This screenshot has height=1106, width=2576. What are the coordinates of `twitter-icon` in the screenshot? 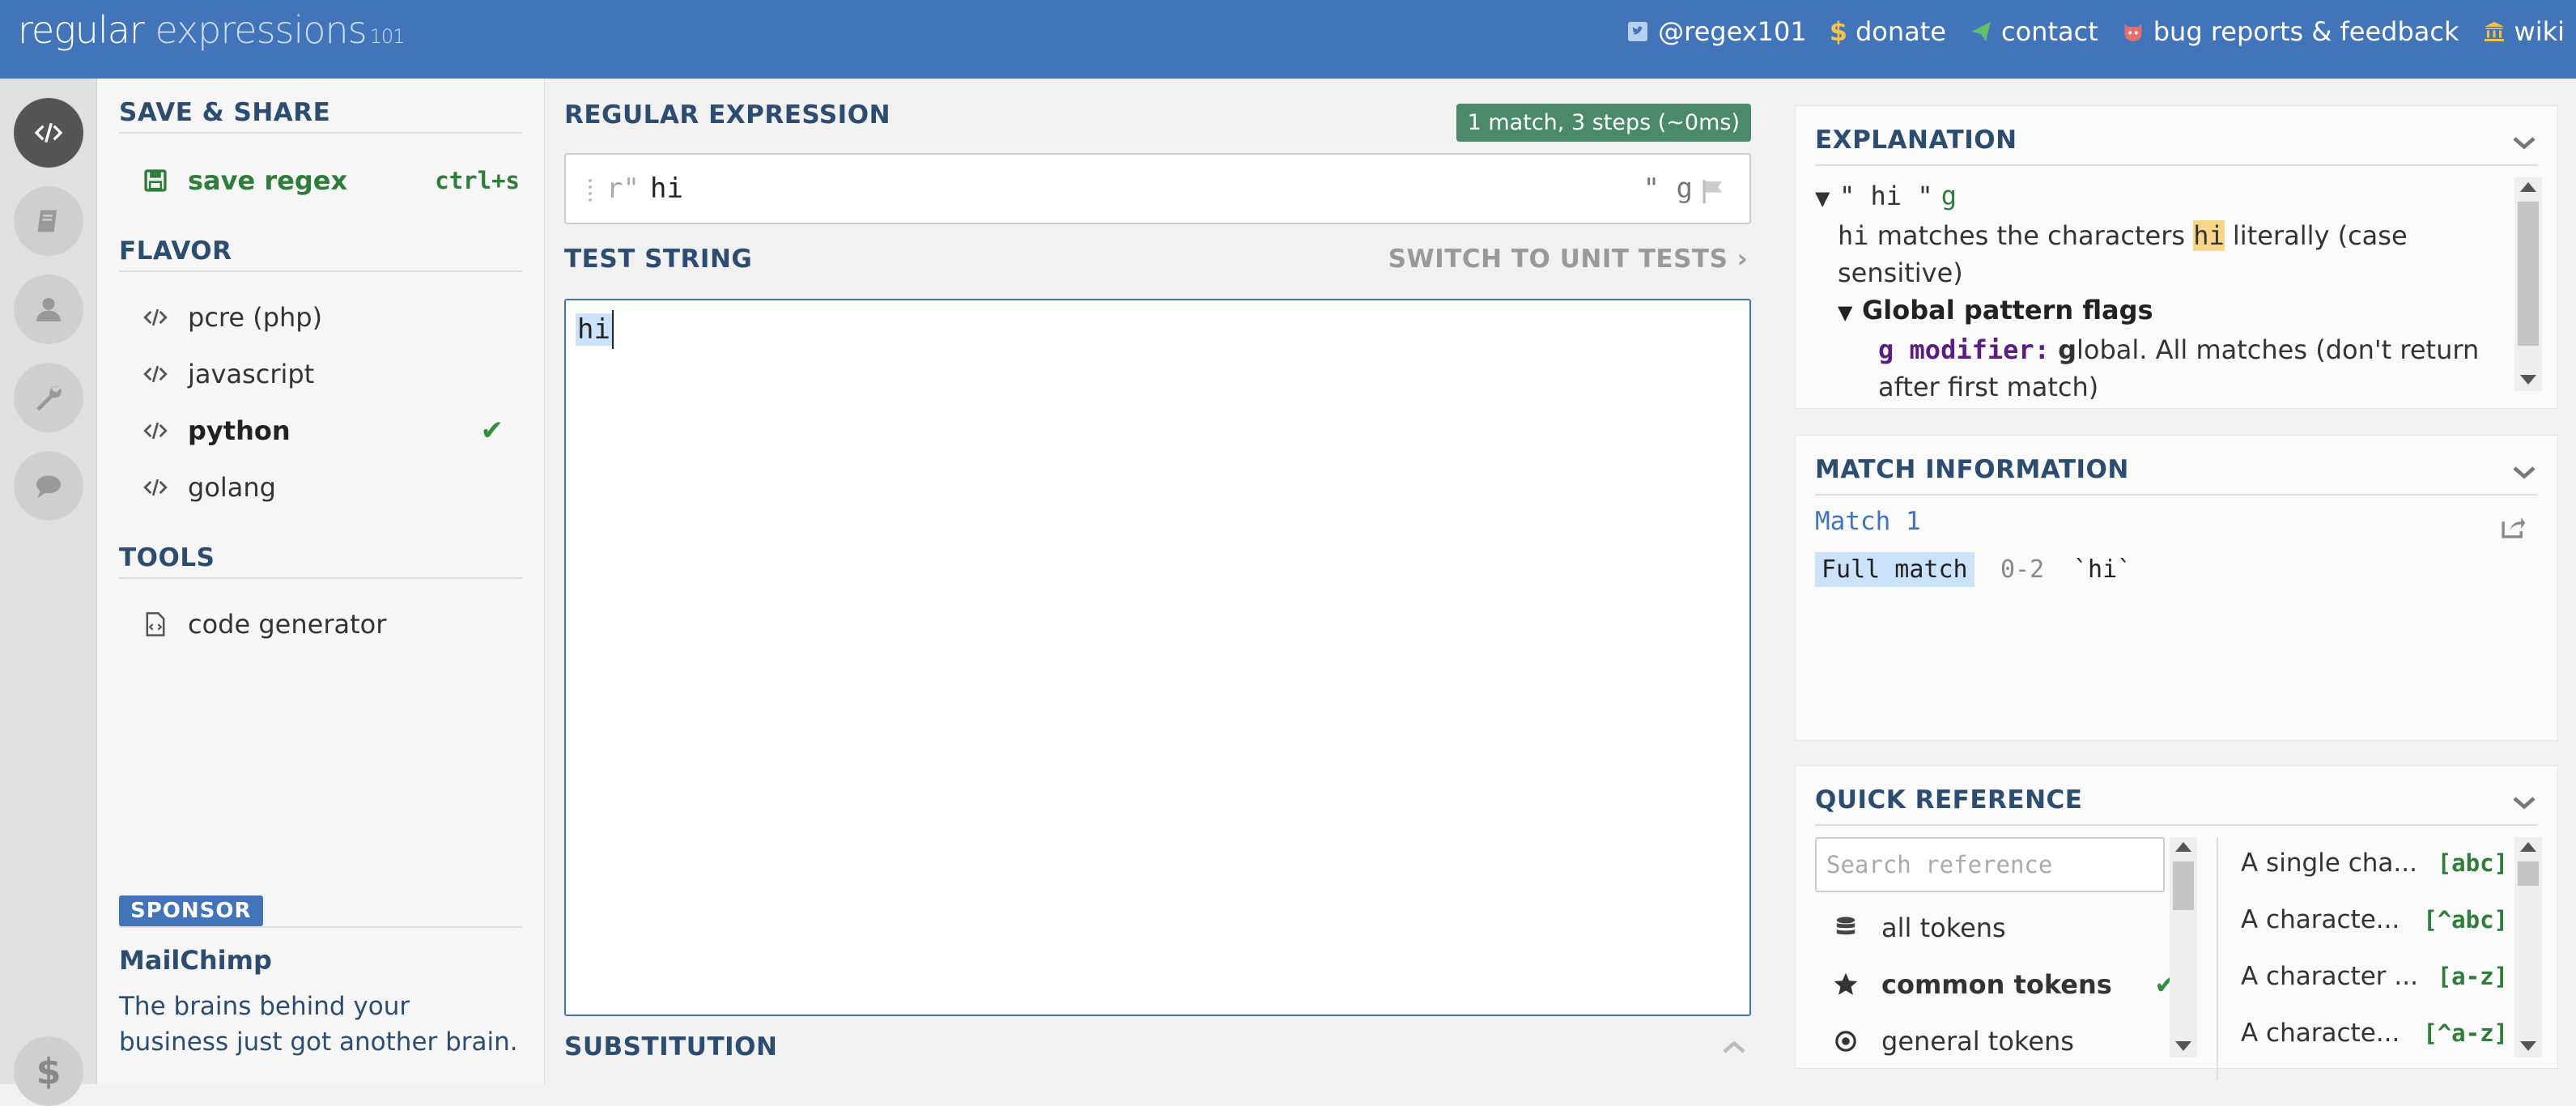 It's located at (1638, 32).